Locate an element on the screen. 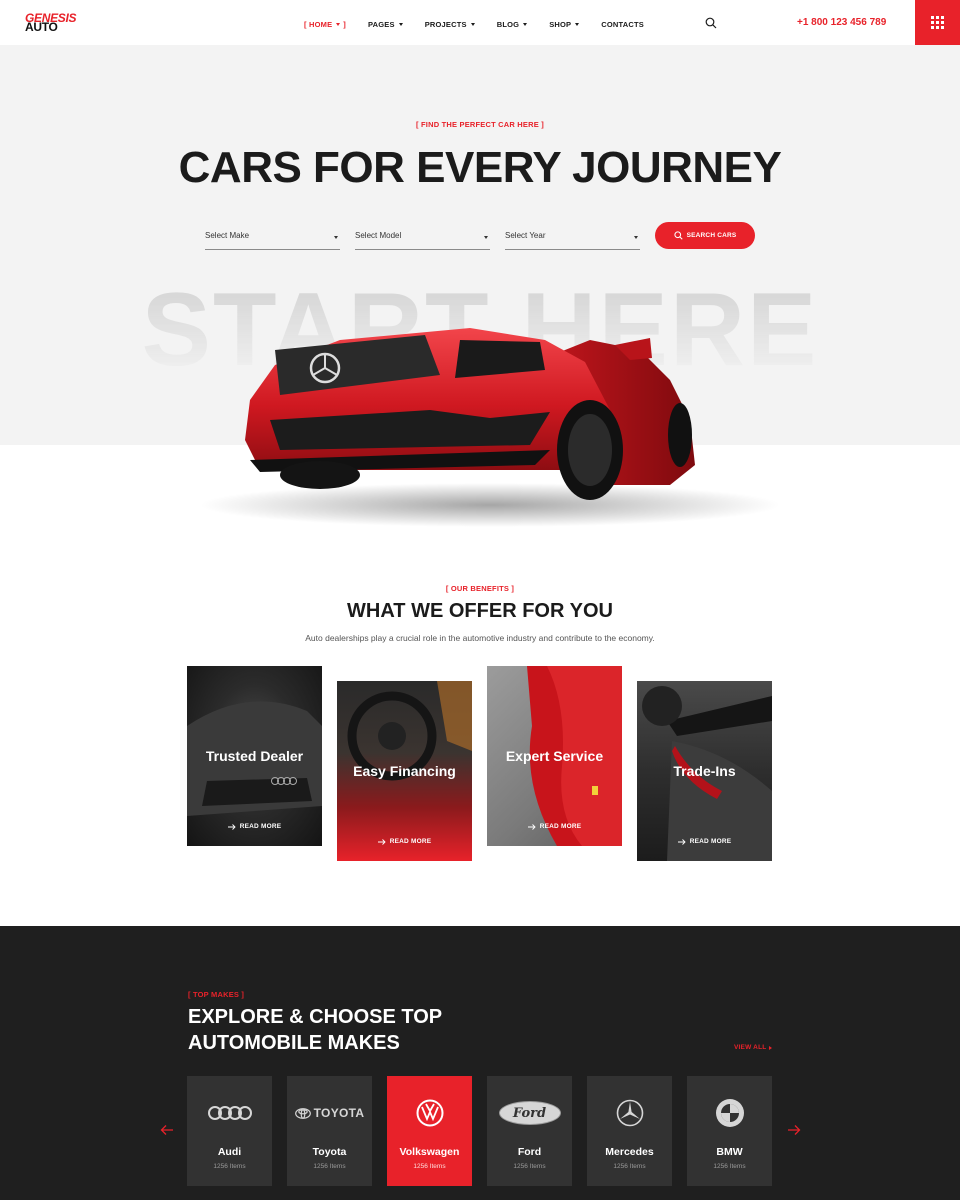  arrow-left-icon is located at coordinates (167, 1130).